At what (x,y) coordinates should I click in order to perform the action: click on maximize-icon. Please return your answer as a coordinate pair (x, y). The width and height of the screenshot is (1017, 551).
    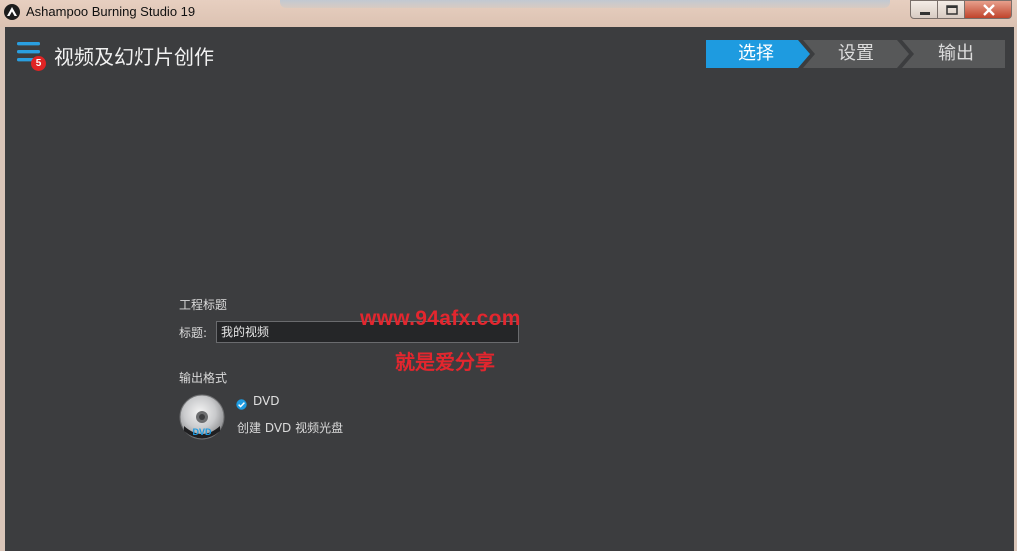
    Looking at the image, I should click on (952, 10).